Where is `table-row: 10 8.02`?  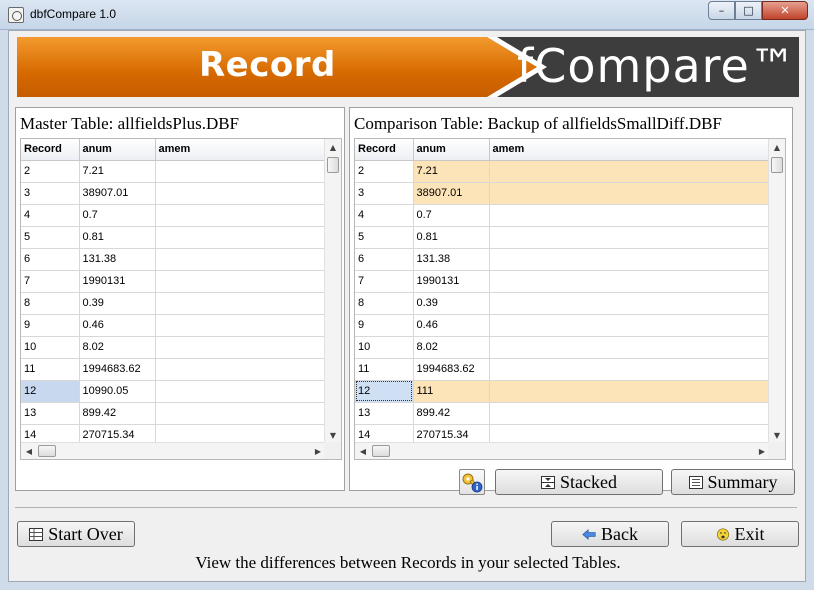 table-row: 10 8.02 is located at coordinates (562, 347).